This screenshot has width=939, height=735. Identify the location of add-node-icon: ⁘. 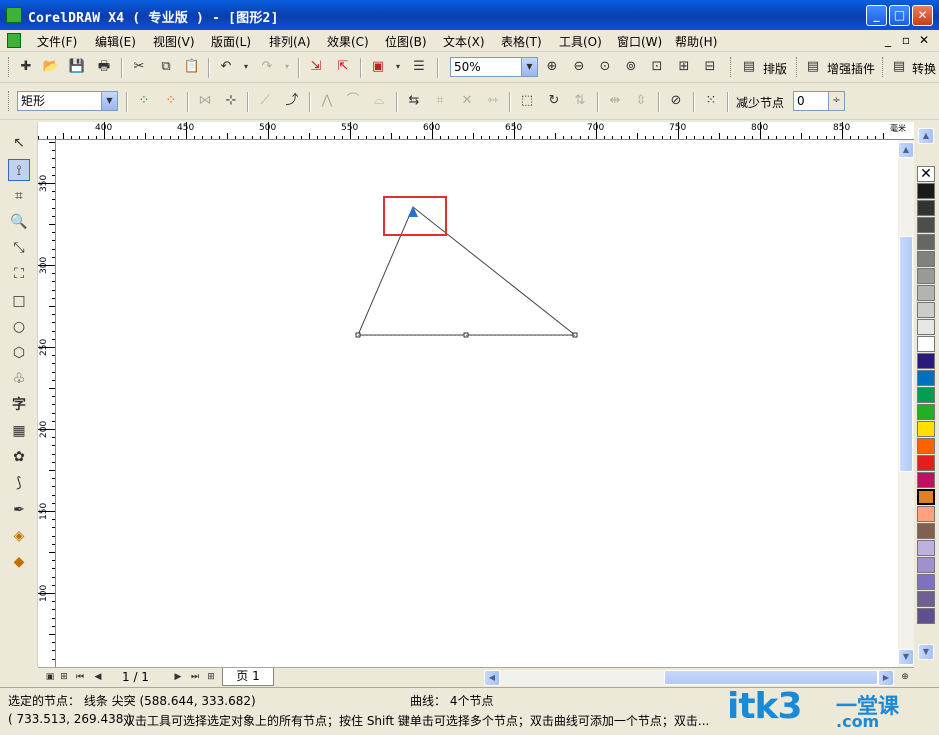
(144, 101).